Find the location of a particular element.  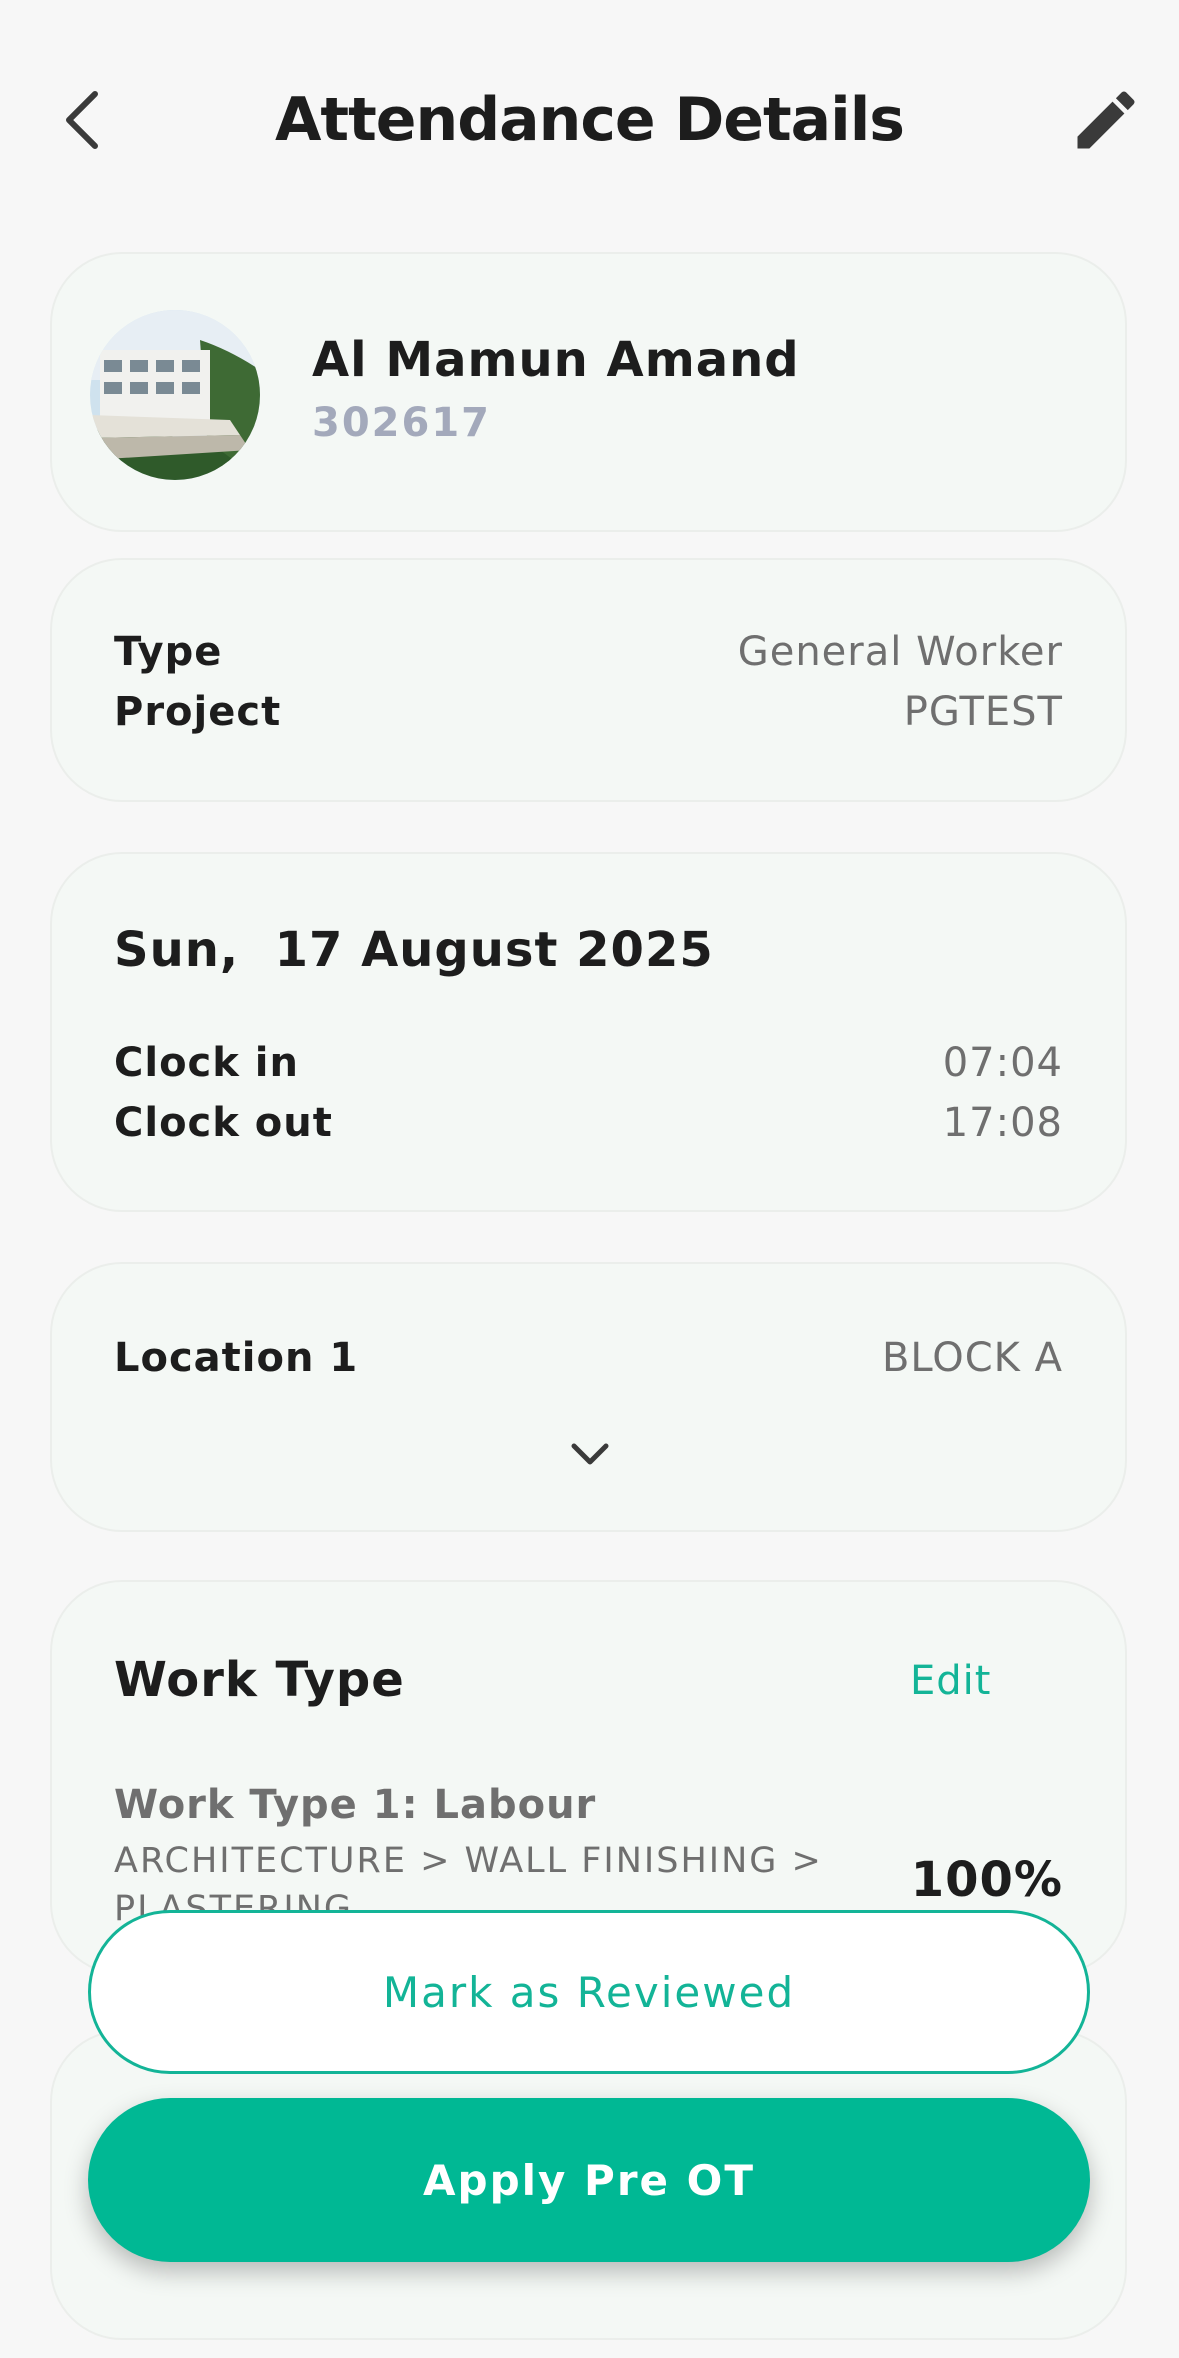

clock-out-label: Clock out is located at coordinates (223, 1123).